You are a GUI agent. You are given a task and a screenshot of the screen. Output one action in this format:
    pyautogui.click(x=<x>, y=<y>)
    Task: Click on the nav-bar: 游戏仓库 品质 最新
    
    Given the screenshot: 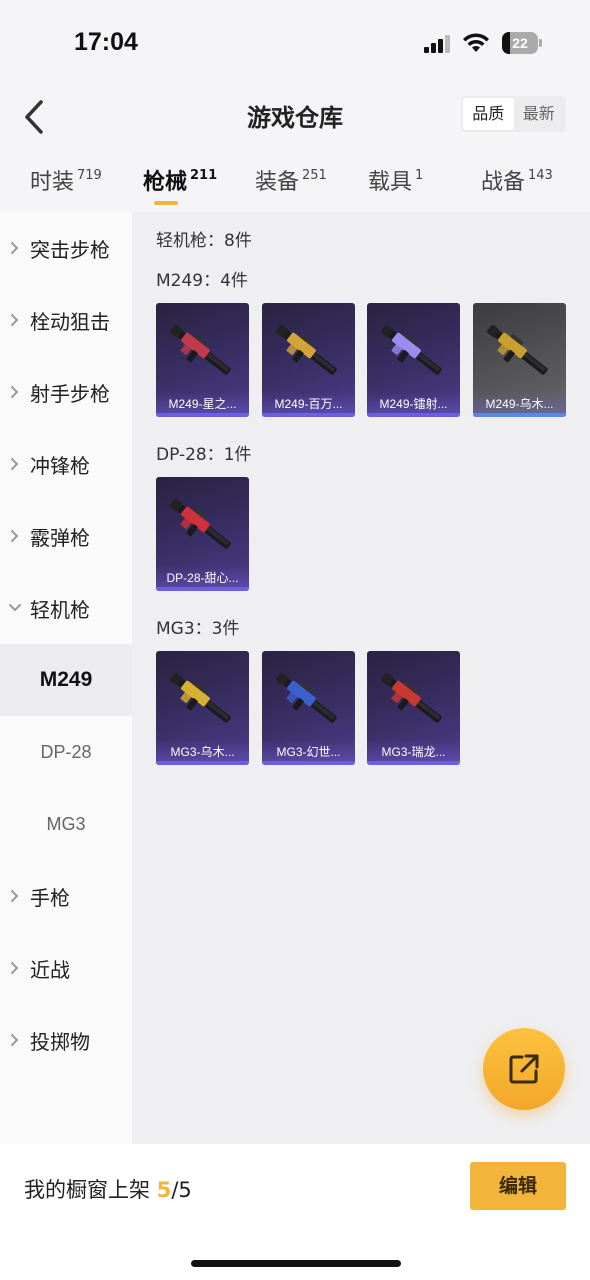 What is the action you would take?
    pyautogui.click(x=295, y=118)
    